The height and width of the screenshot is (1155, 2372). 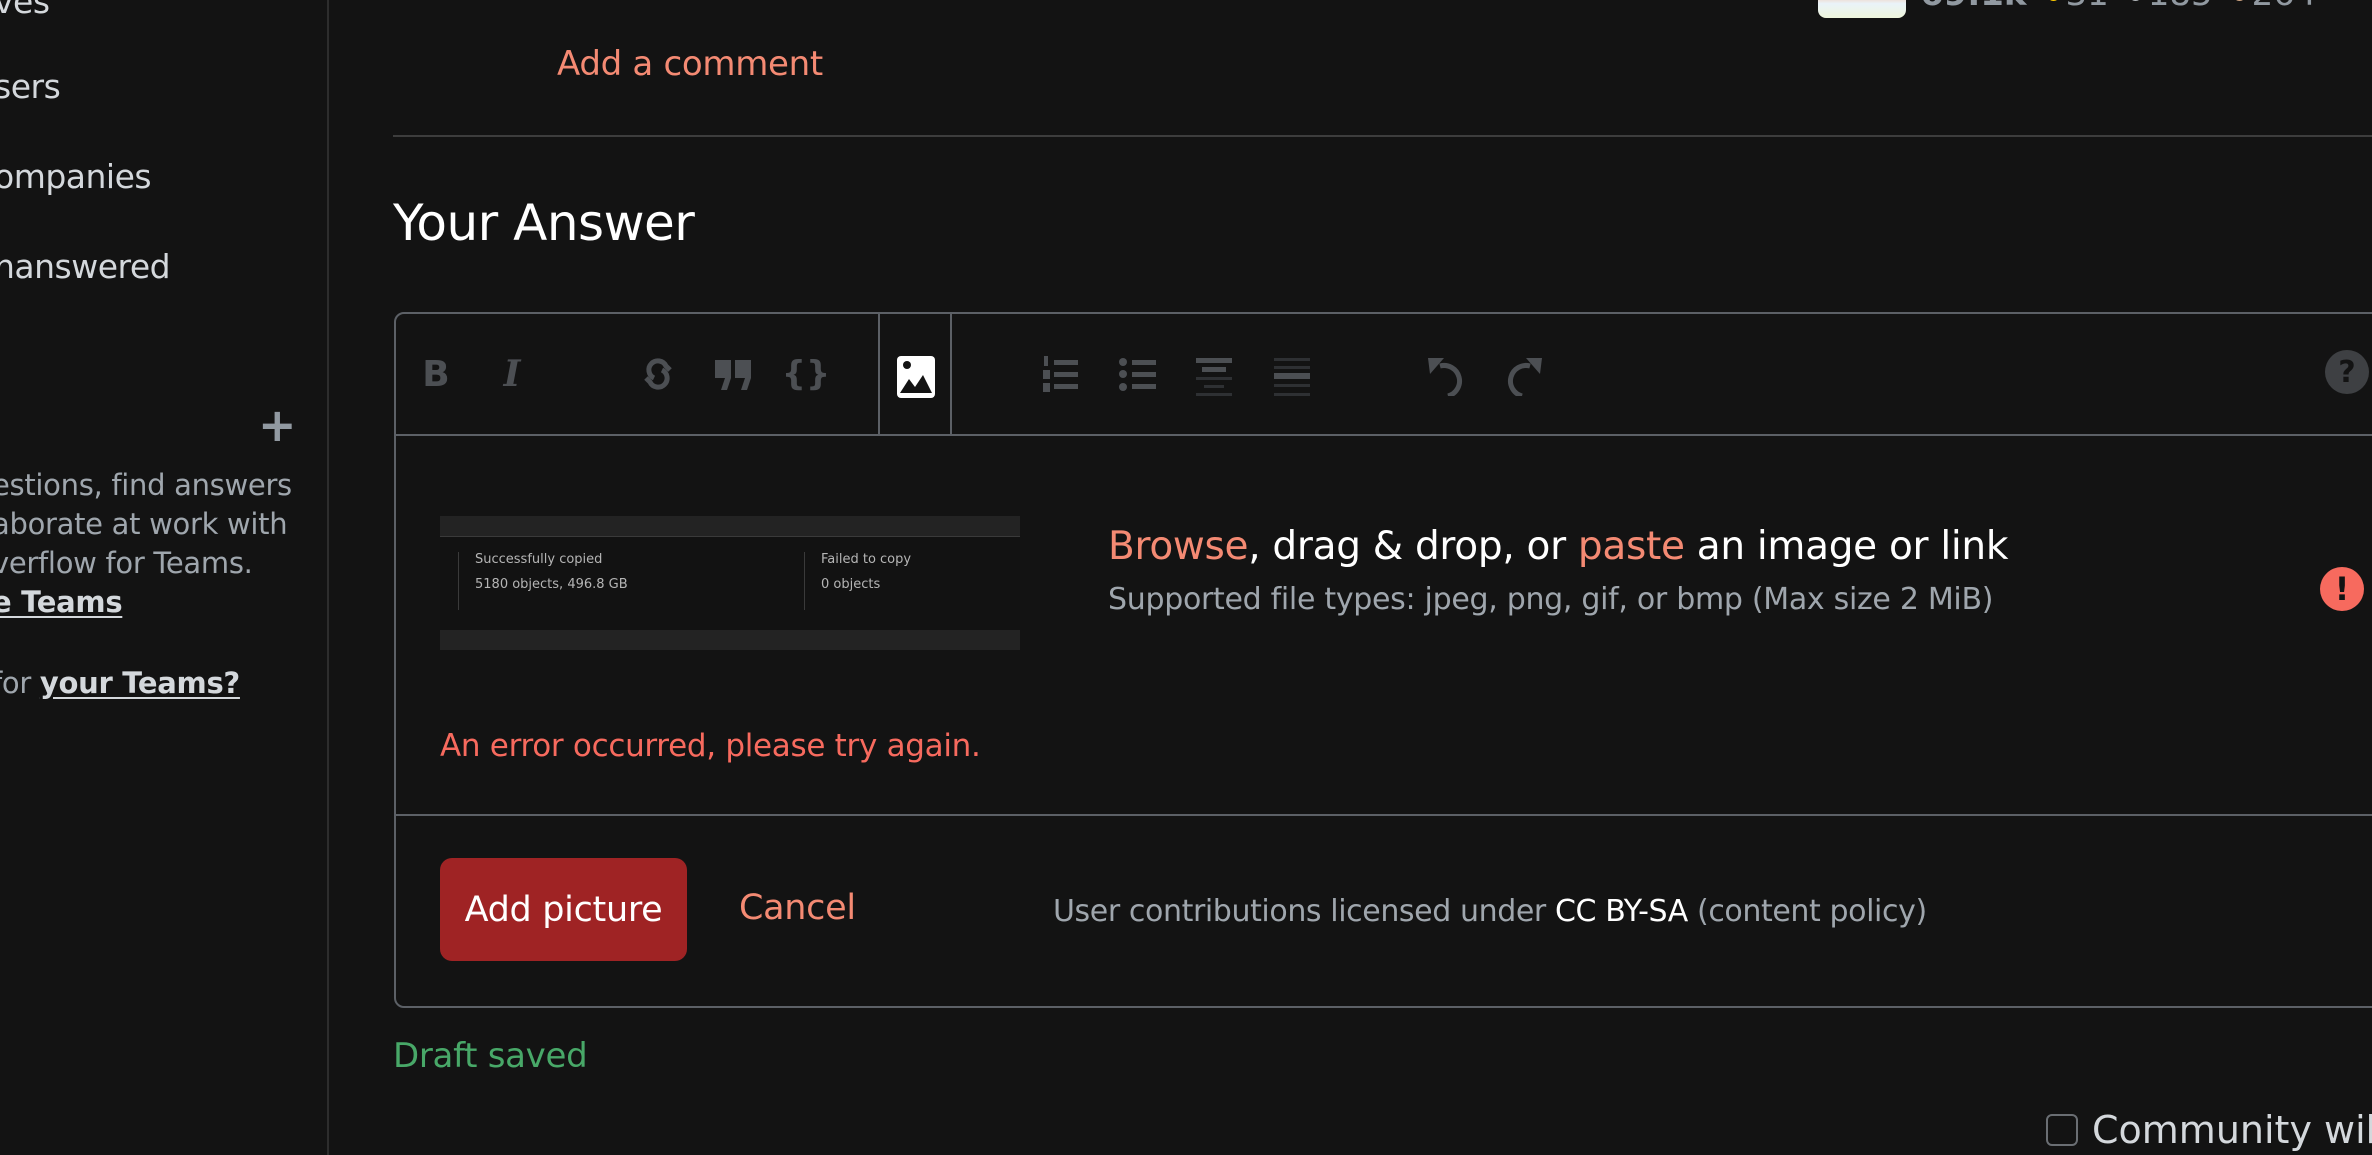 I want to click on teams-promo-line: verflow for Teams., so click(x=126, y=563).